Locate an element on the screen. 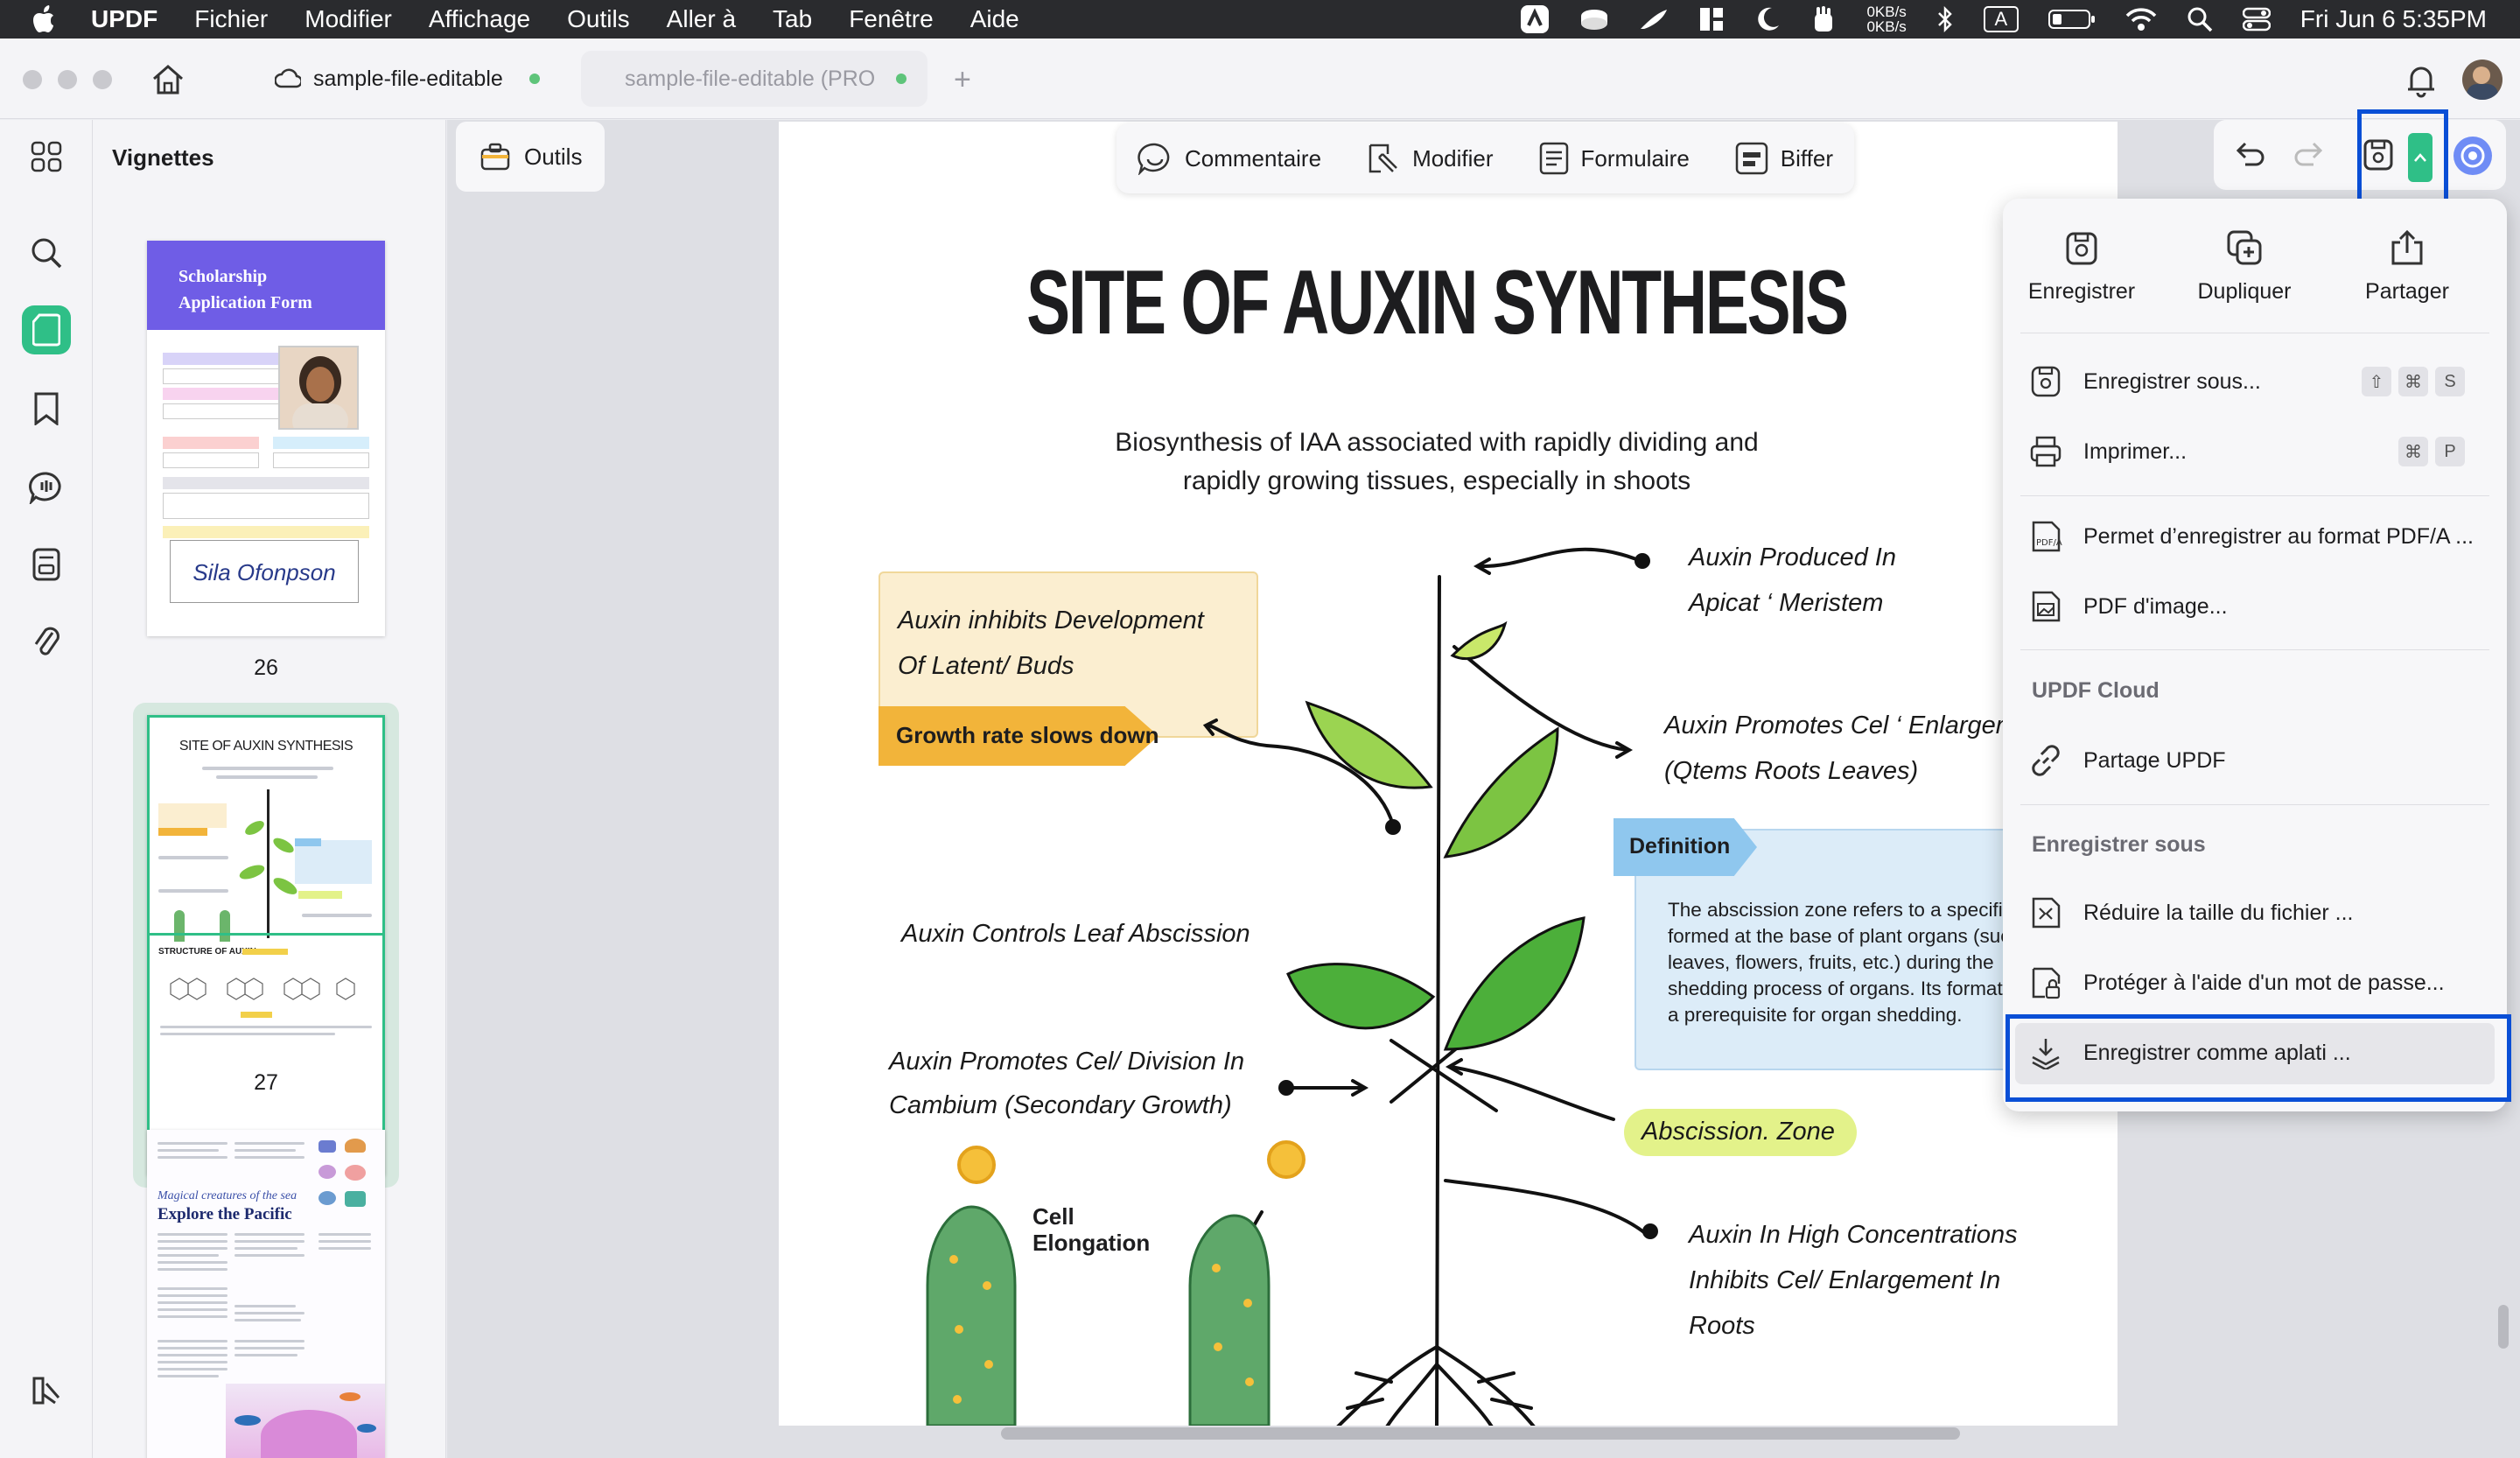  link-icon is located at coordinates (2046, 760).